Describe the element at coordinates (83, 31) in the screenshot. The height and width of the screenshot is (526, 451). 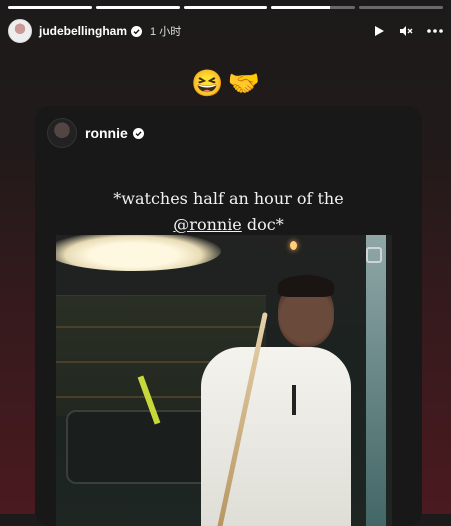
I see `story-username: judebellingham` at that location.